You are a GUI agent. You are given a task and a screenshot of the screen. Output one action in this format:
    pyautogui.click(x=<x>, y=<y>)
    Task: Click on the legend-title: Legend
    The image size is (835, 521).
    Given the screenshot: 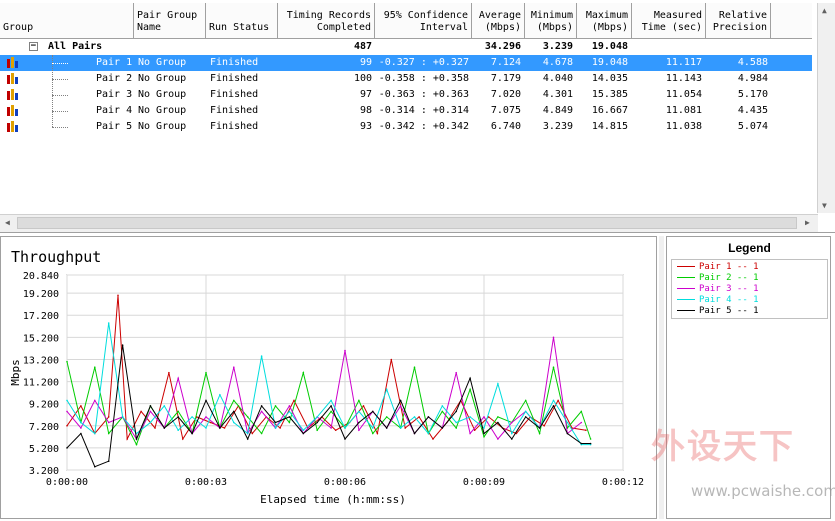 What is the action you would take?
    pyautogui.click(x=749, y=248)
    